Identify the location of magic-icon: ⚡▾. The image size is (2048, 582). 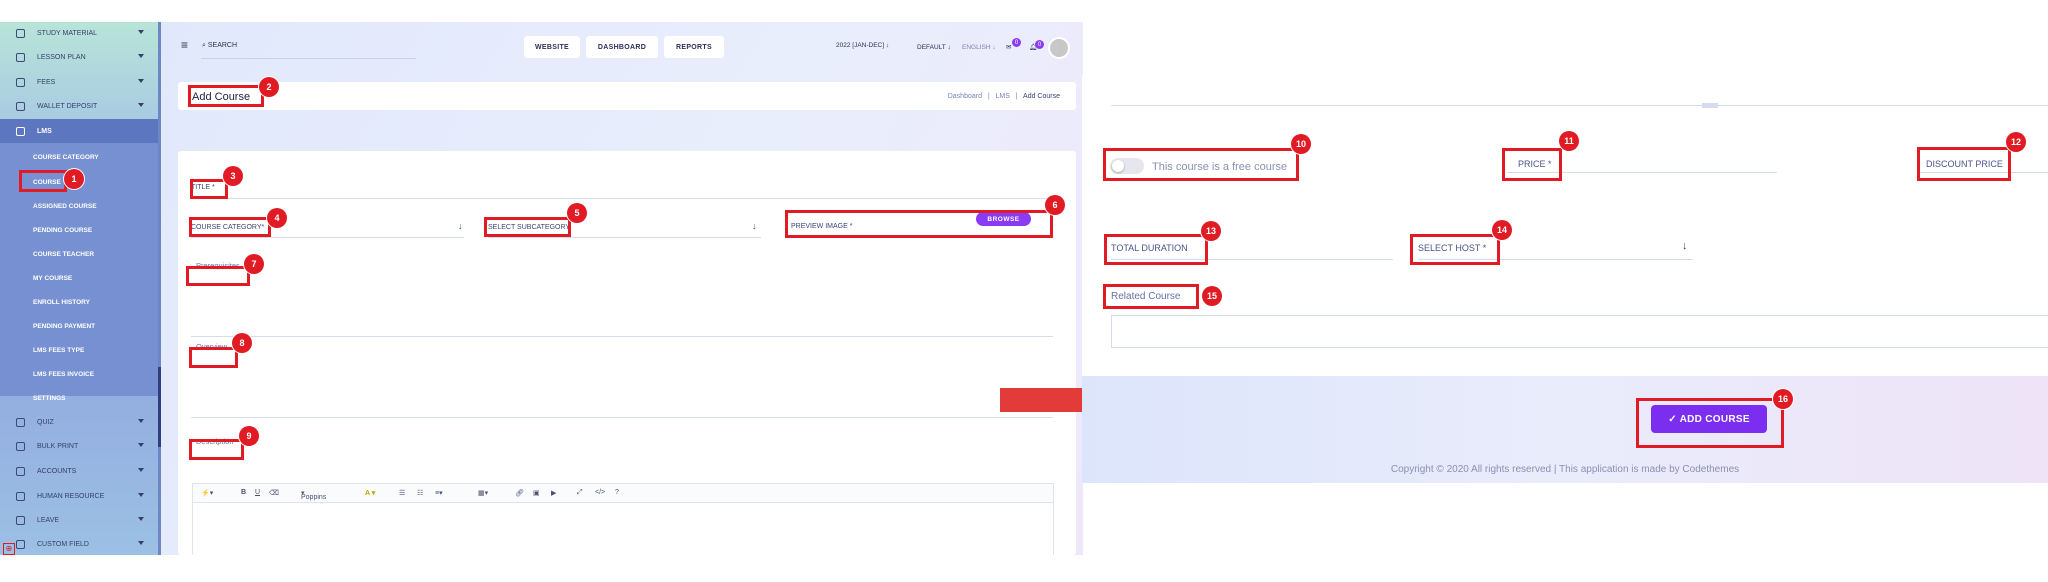
(207, 493).